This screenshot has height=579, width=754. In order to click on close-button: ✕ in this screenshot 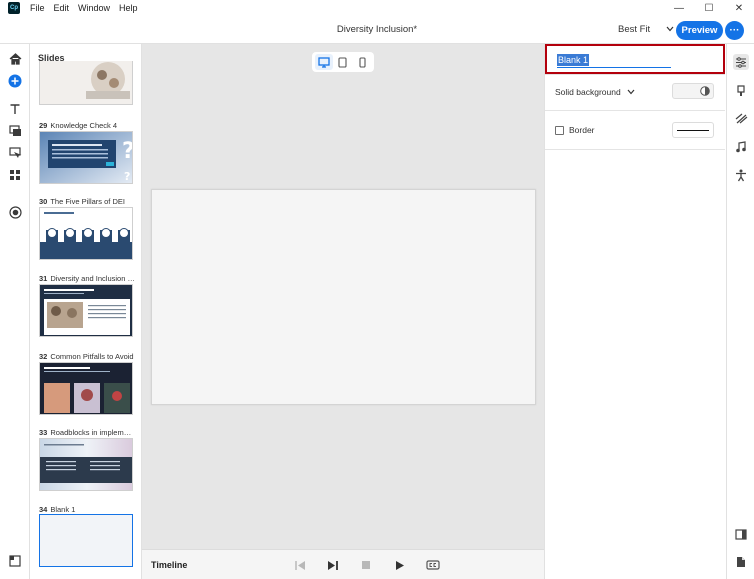, I will do `click(739, 8)`.